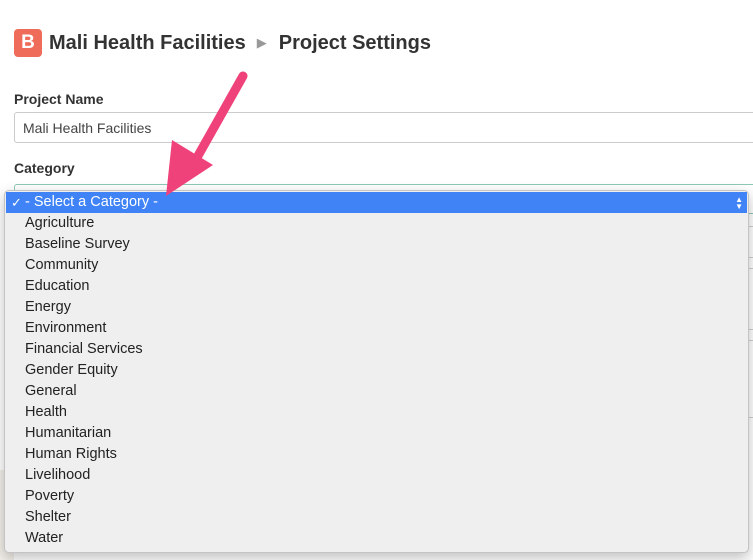 The width and height of the screenshot is (753, 560). I want to click on option-label: Health, so click(46, 412).